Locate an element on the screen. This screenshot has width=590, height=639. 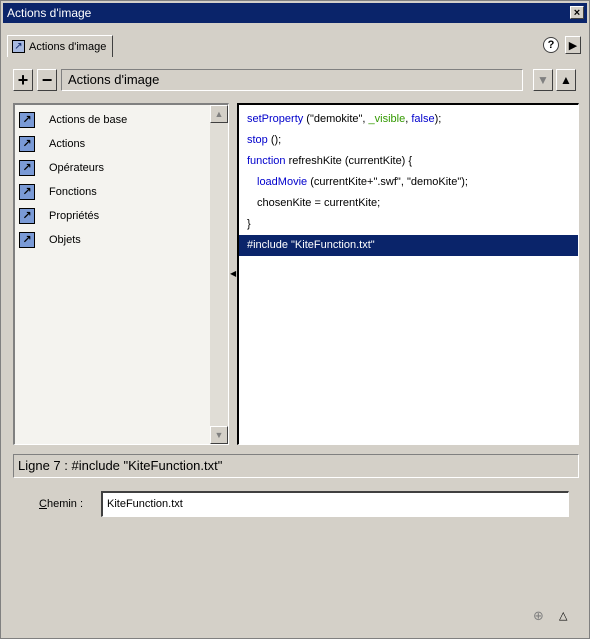
toolbar-title: Actions d'image is located at coordinates (292, 80).